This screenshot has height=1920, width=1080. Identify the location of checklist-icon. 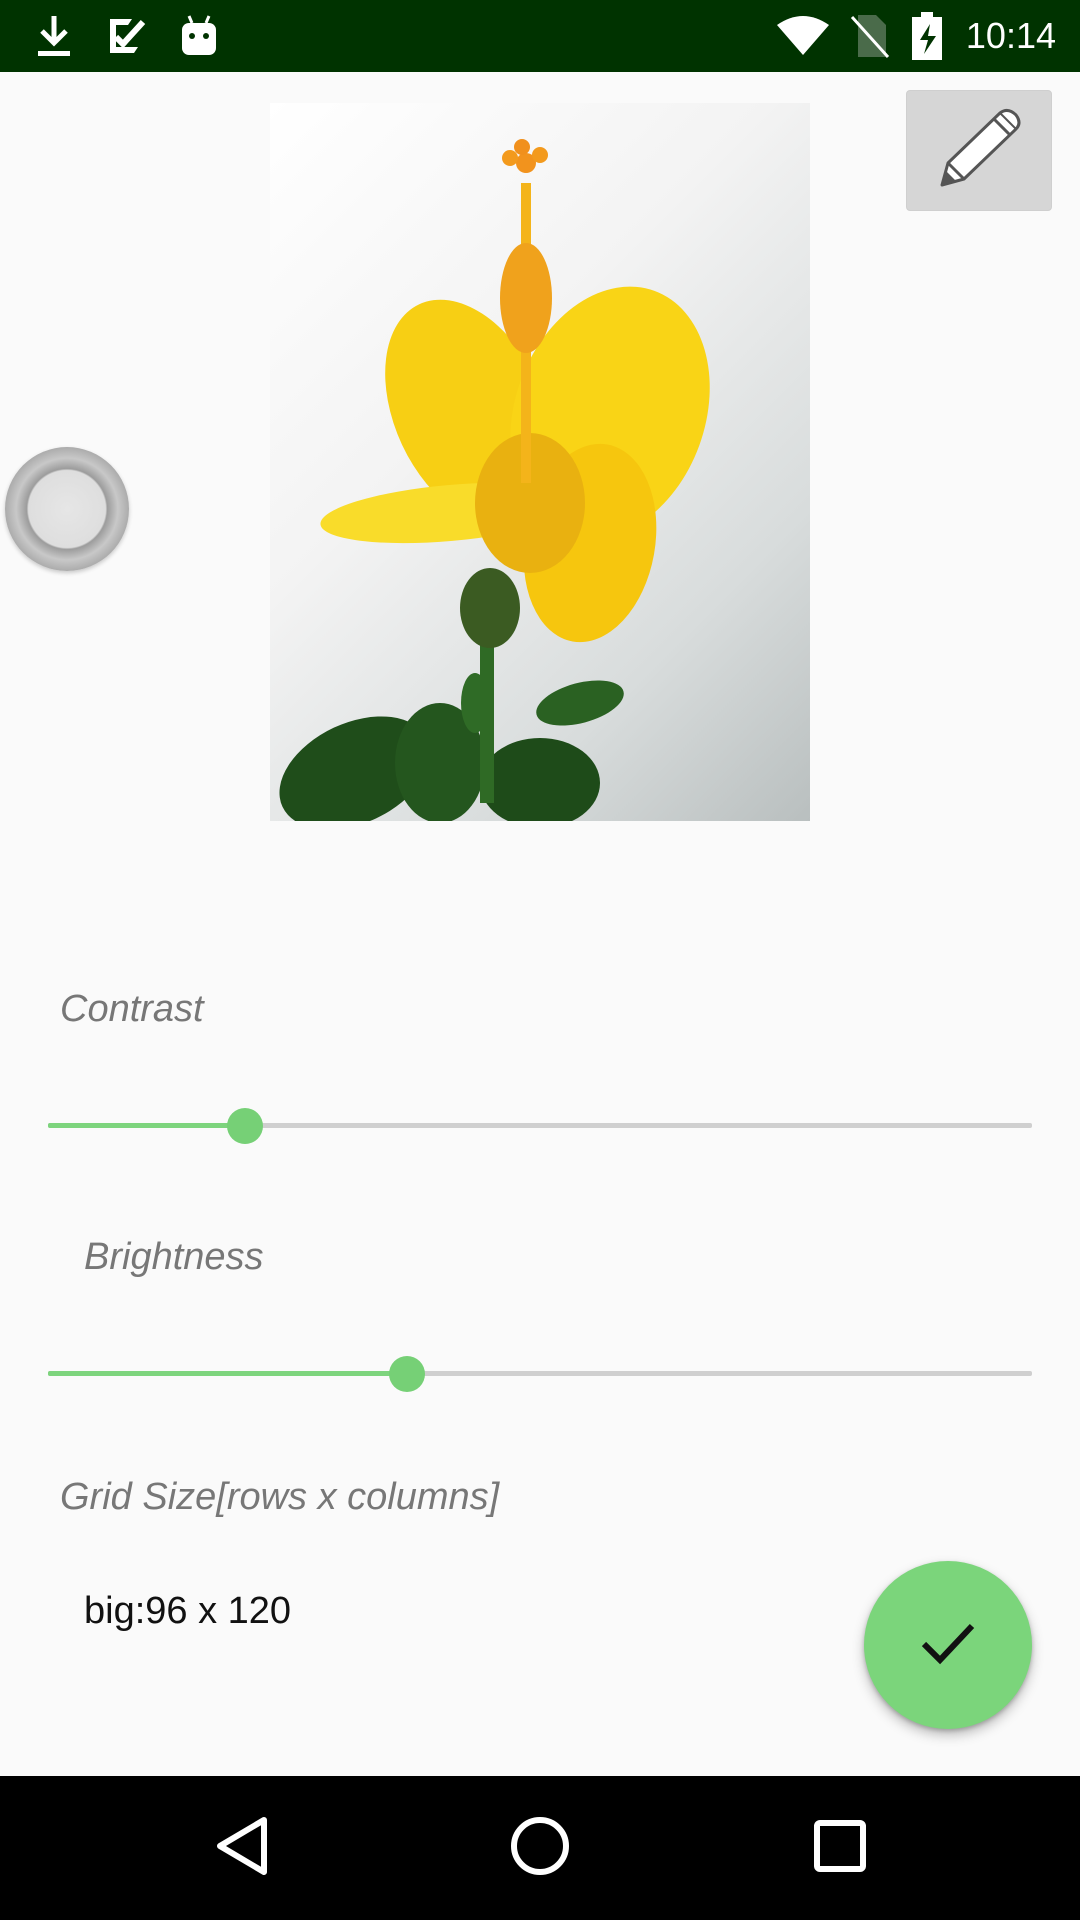
(127, 36).